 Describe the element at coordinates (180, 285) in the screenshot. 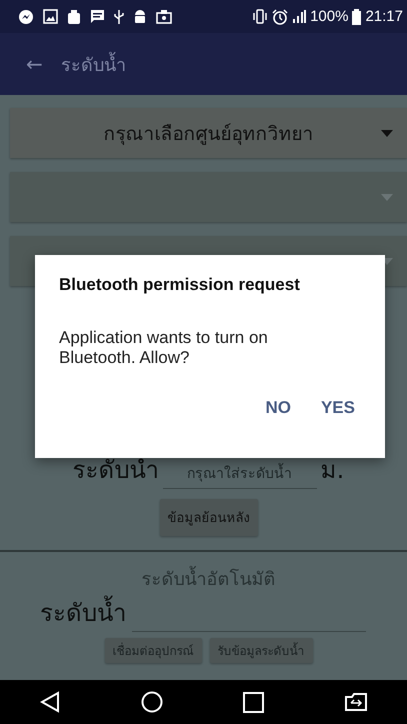

I see `dialog-title: Bluetooth permission request` at that location.